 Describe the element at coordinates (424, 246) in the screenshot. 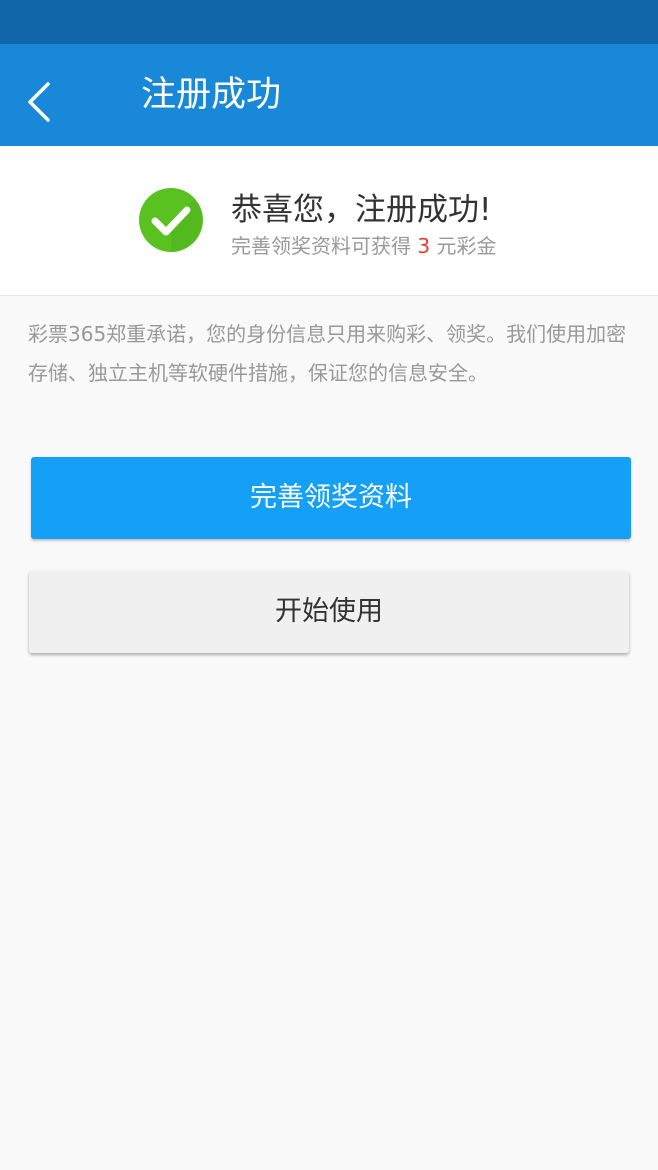

I see `bonus-amount: 3` at that location.